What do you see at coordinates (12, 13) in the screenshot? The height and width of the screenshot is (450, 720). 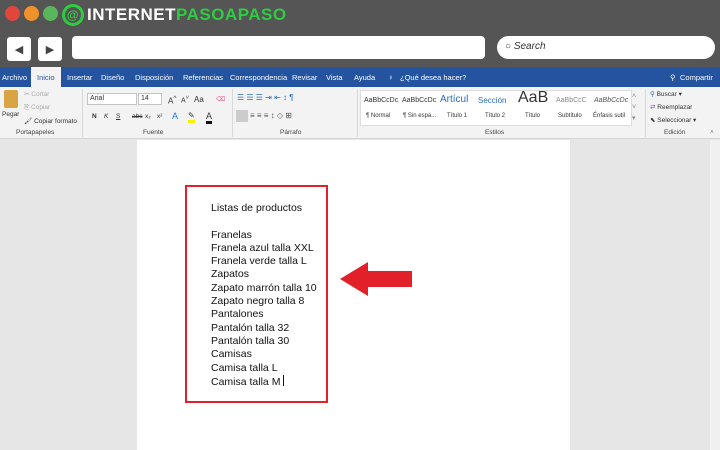 I see `close-button` at bounding box center [12, 13].